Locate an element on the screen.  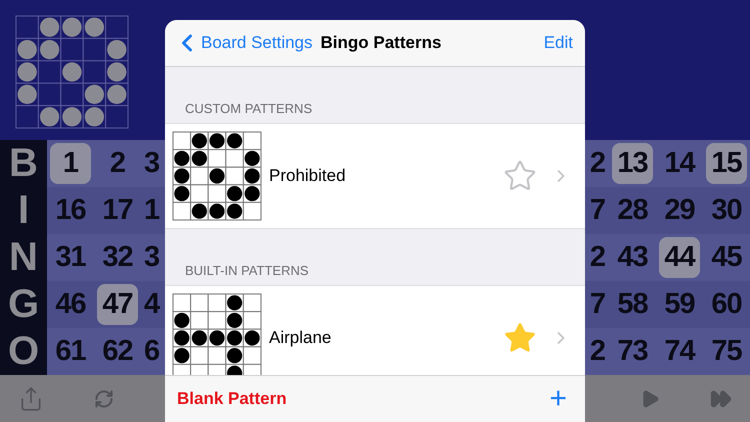
bingo-number: 74 is located at coordinates (679, 351).